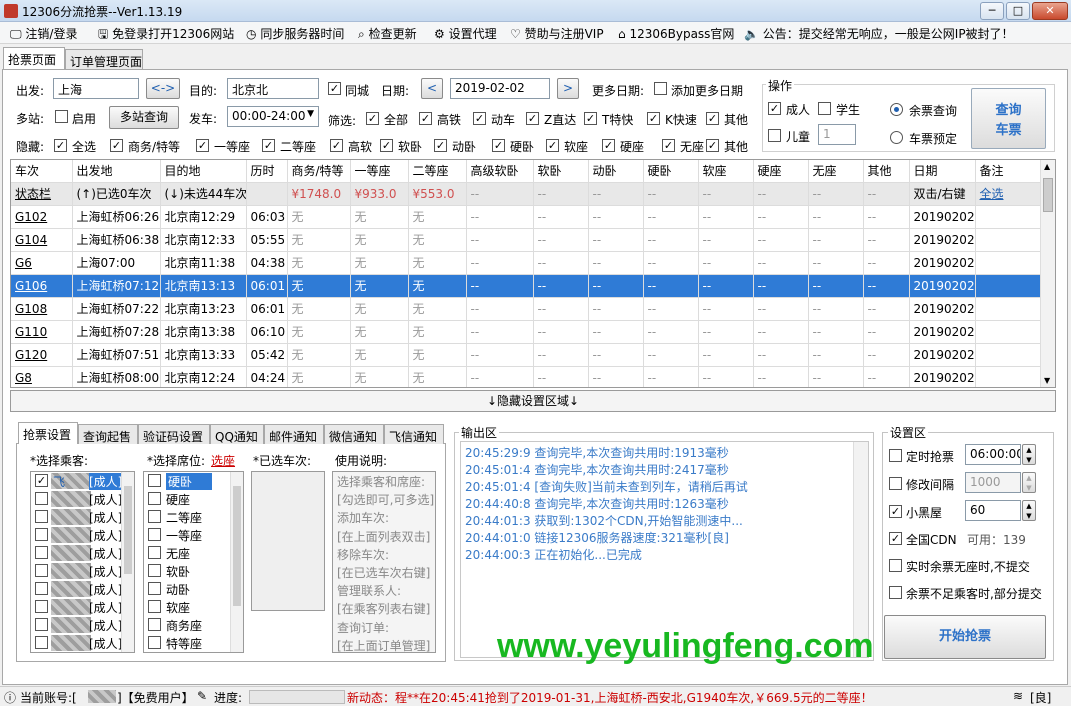 The width and height of the screenshot is (1071, 706). I want to click on child-checkbox, so click(774, 135).